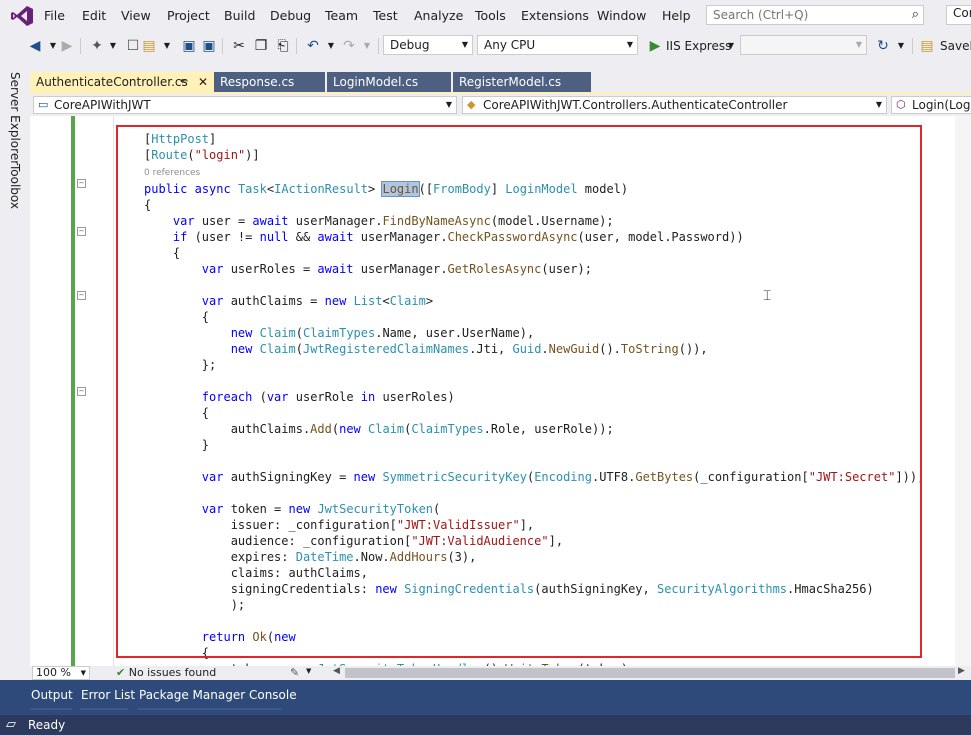 The width and height of the screenshot is (971, 735). Describe the element at coordinates (261, 46) in the screenshot. I see `copy-icon: ❐` at that location.